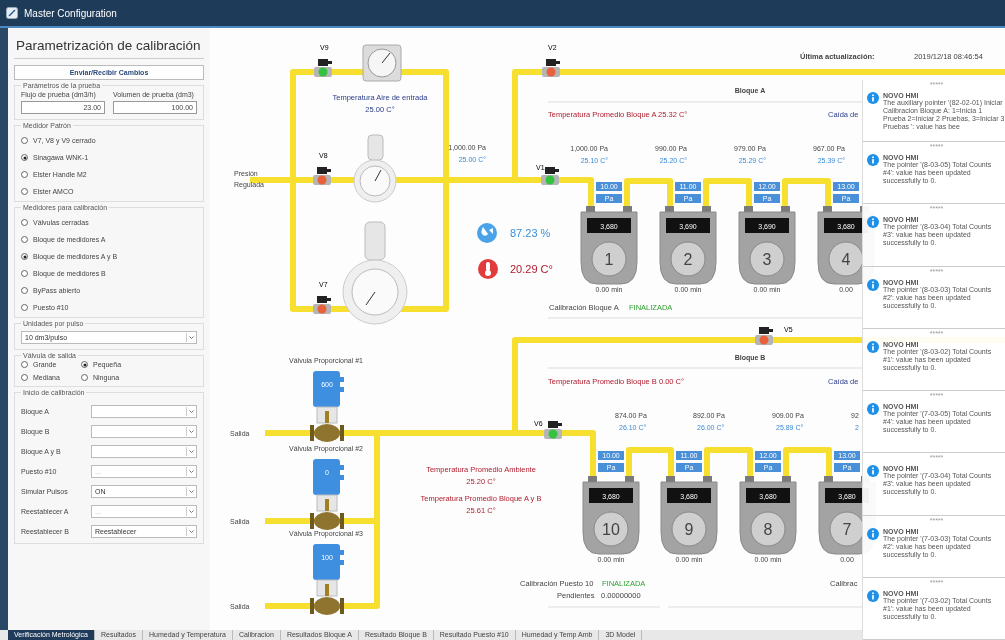  Describe the element at coordinates (109, 46) in the screenshot. I see `panel-title: Parametrización de calibración` at that location.